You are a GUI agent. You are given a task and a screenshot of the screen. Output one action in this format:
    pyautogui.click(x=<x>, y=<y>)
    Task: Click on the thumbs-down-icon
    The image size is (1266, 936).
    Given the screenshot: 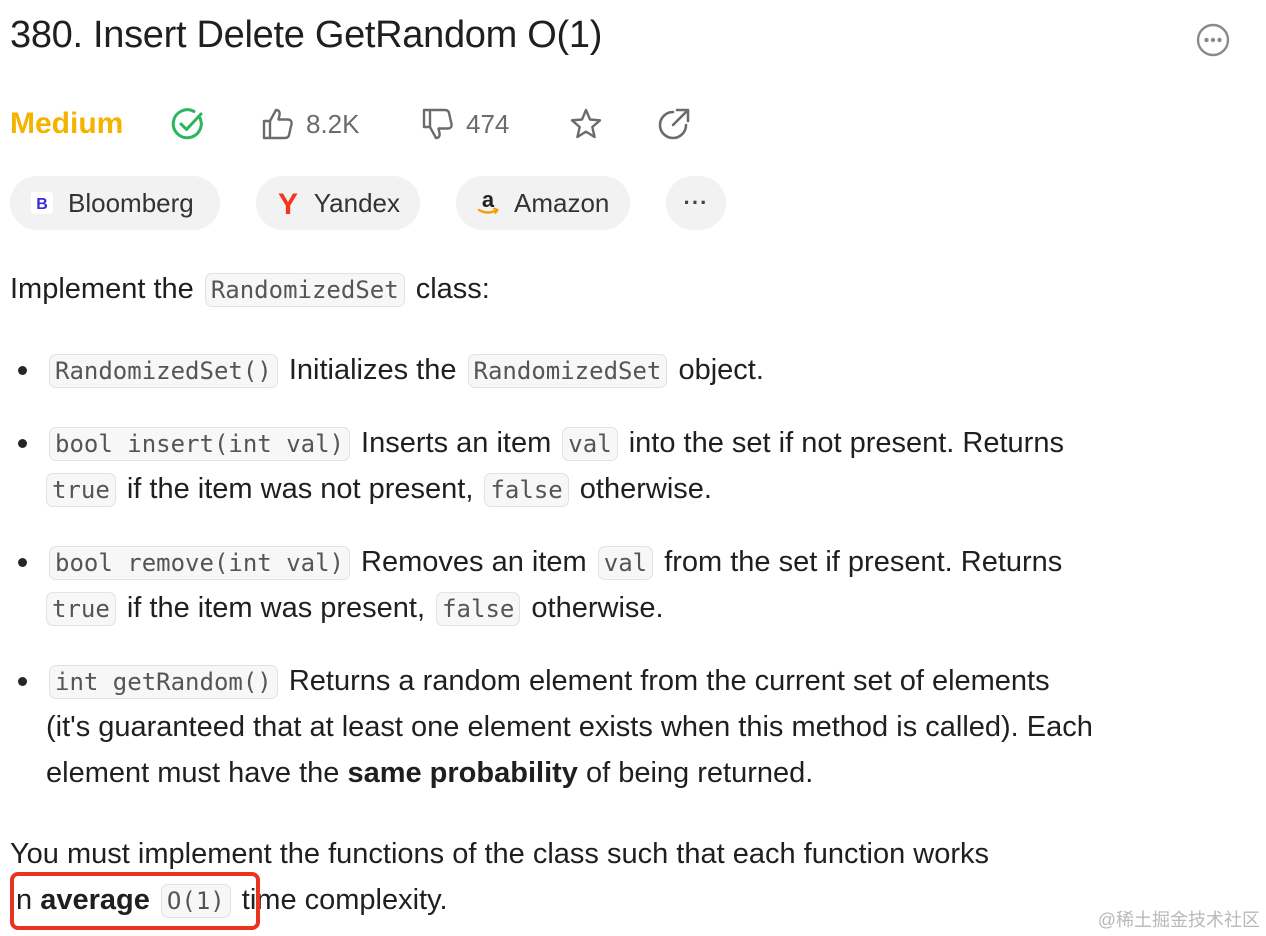 What is the action you would take?
    pyautogui.click(x=437, y=124)
    